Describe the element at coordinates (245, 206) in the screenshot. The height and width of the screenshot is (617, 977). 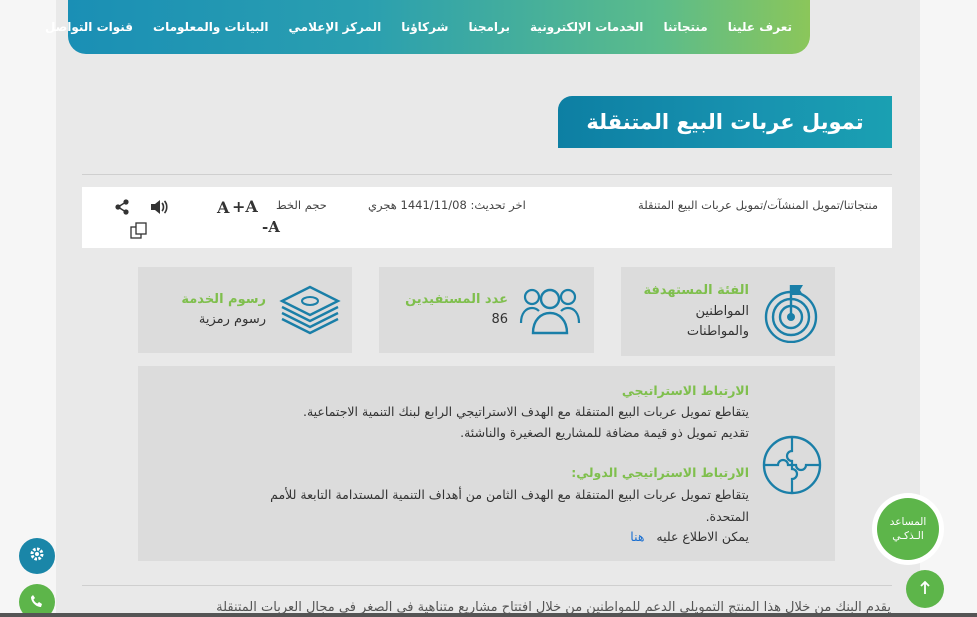
I see `font-increase-button: A+` at that location.